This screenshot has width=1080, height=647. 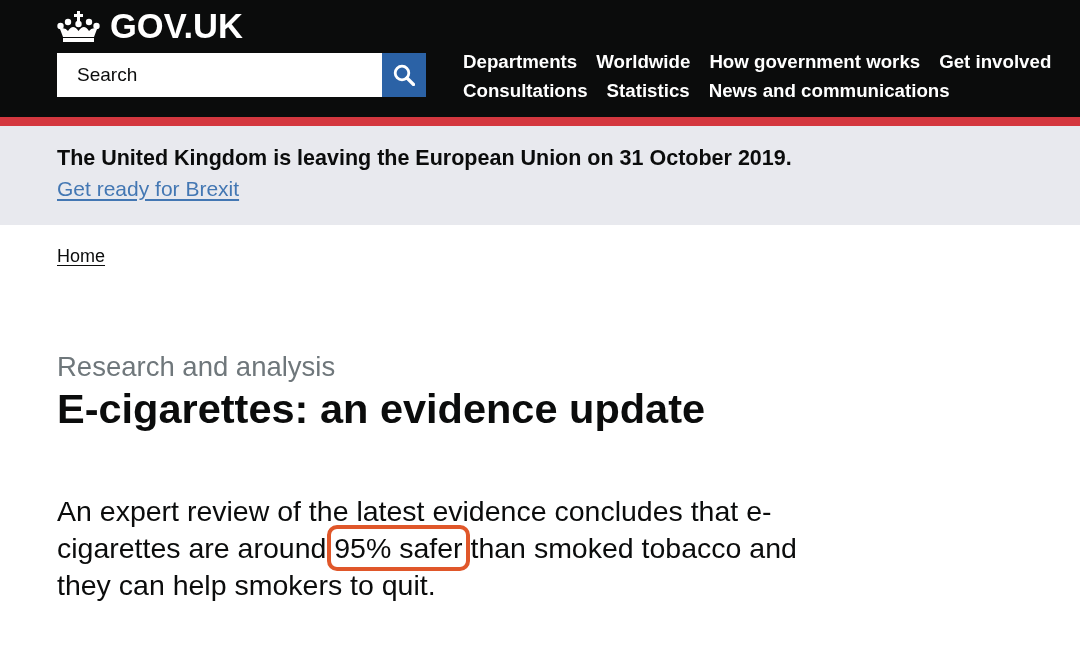 I want to click on search-icon, so click(x=404, y=75).